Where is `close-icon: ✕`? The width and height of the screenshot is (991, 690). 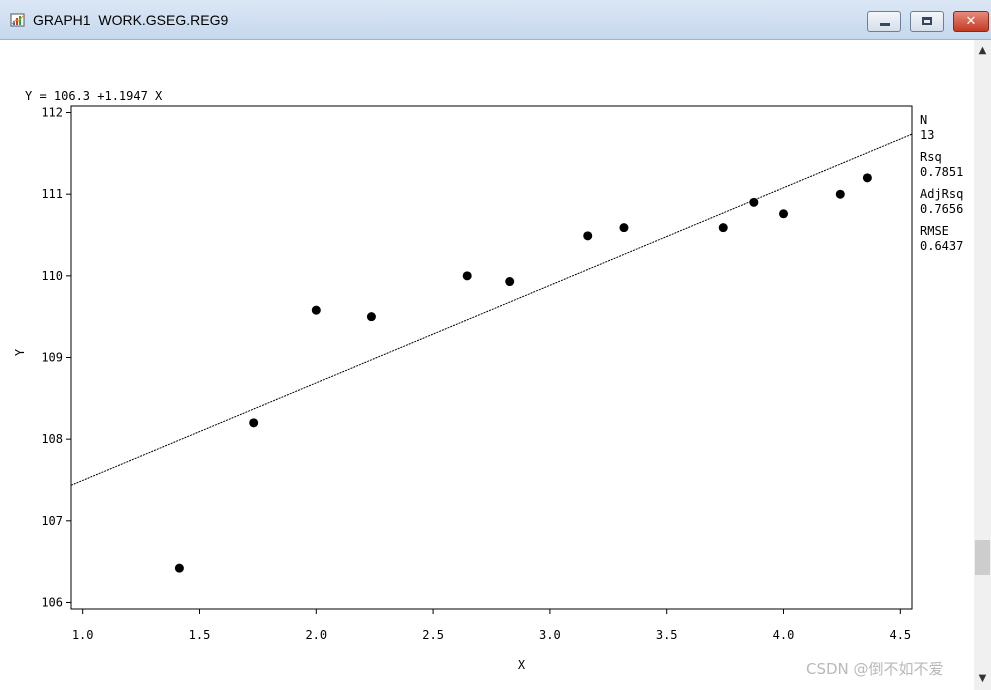
close-icon: ✕ is located at coordinates (971, 21).